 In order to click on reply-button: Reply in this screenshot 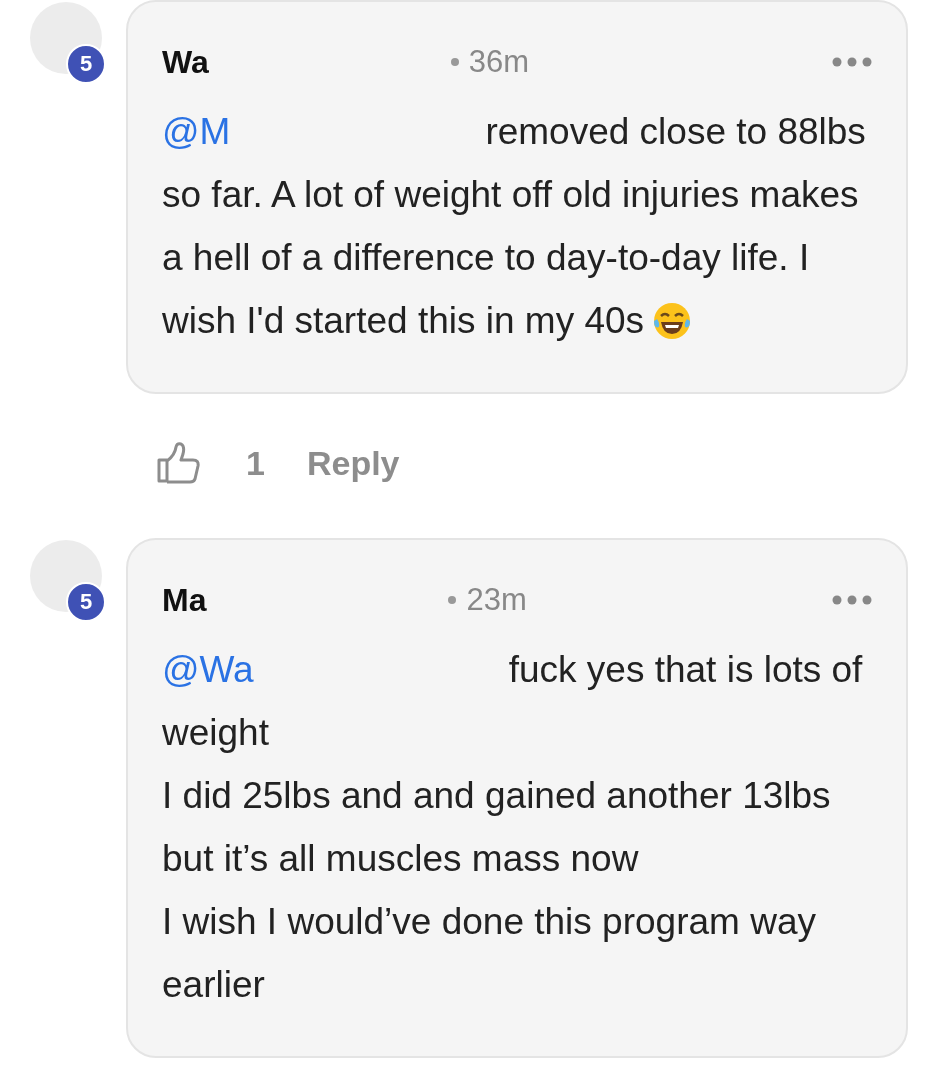, I will do `click(353, 463)`.